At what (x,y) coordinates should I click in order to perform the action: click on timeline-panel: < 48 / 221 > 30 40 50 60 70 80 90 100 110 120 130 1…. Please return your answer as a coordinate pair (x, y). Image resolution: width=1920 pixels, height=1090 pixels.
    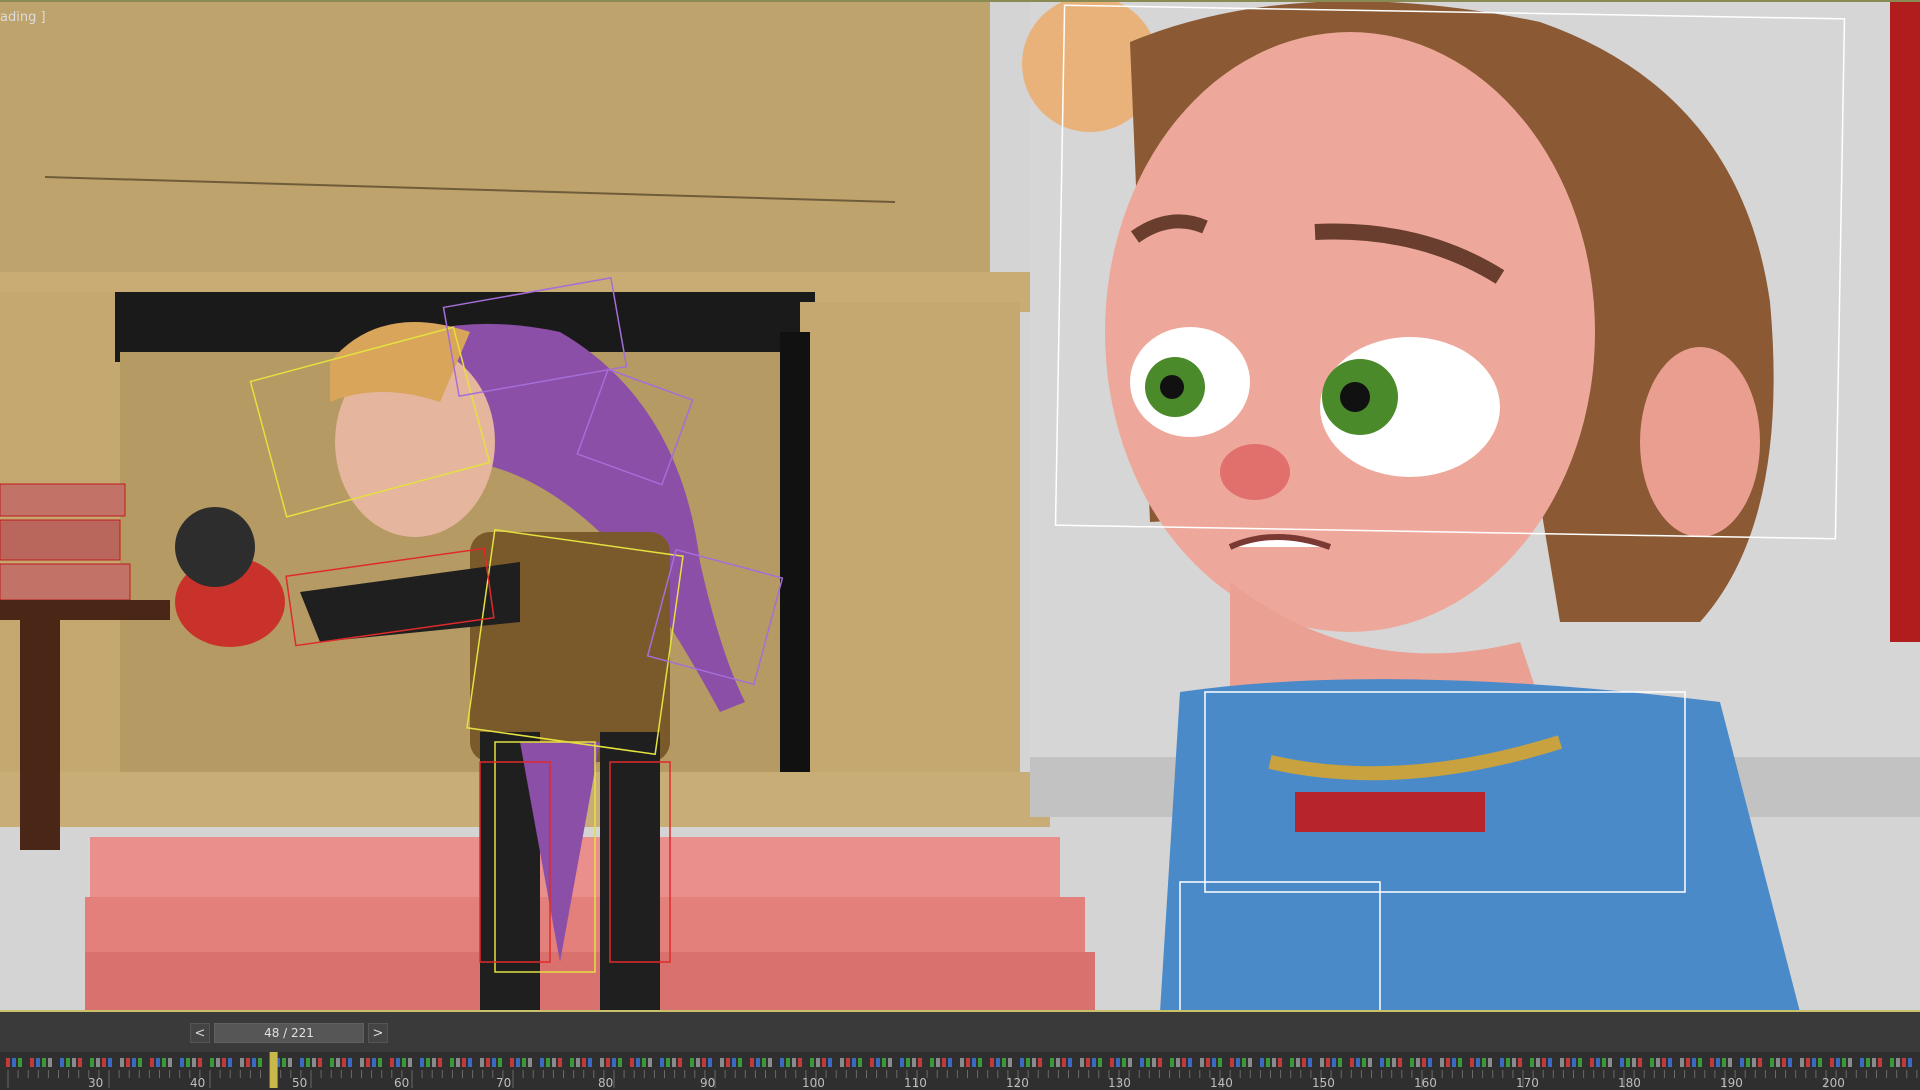
    Looking at the image, I should click on (960, 1050).